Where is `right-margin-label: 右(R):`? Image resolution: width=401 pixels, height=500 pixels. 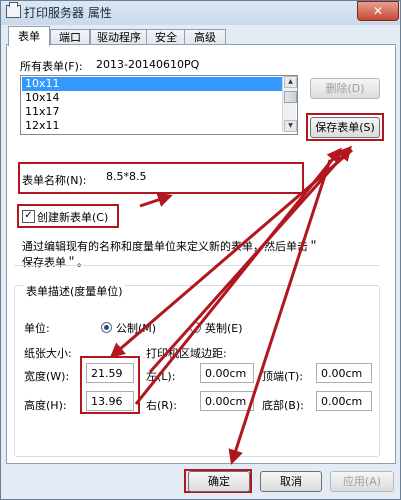
right-margin-label: 右(R): is located at coordinates (161, 405).